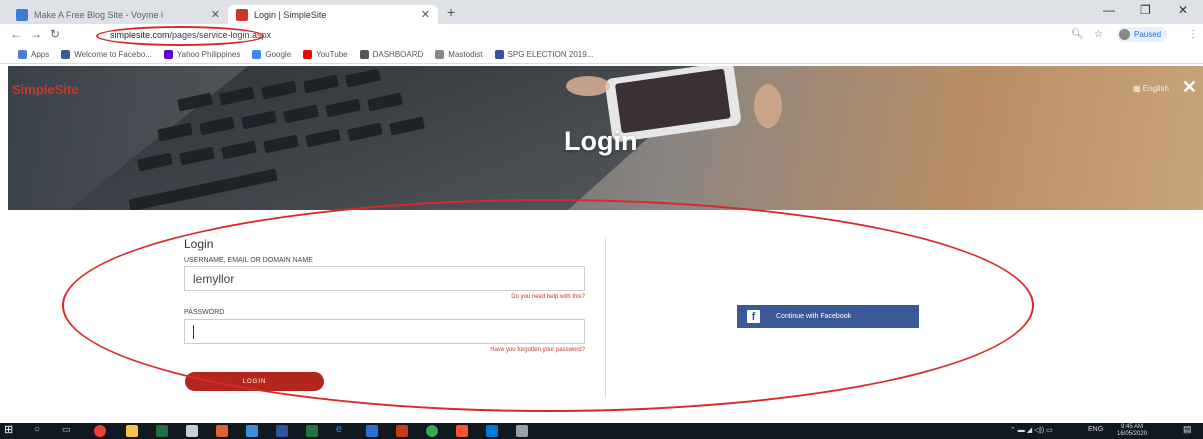 The image size is (1203, 439). What do you see at coordinates (278, 54) in the screenshot?
I see `bookmark-label: Google` at bounding box center [278, 54].